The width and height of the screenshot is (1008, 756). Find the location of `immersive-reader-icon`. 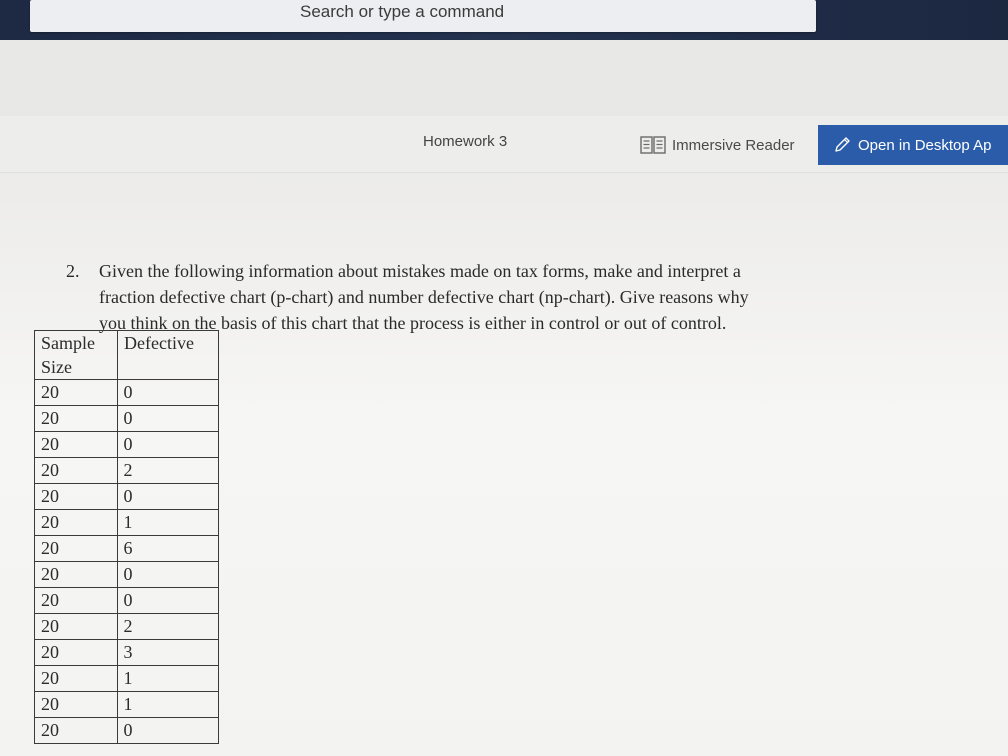

immersive-reader-icon is located at coordinates (653, 145).